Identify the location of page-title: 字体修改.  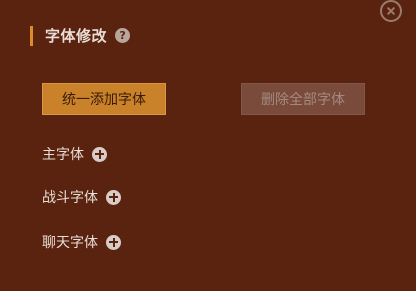
(76, 36).